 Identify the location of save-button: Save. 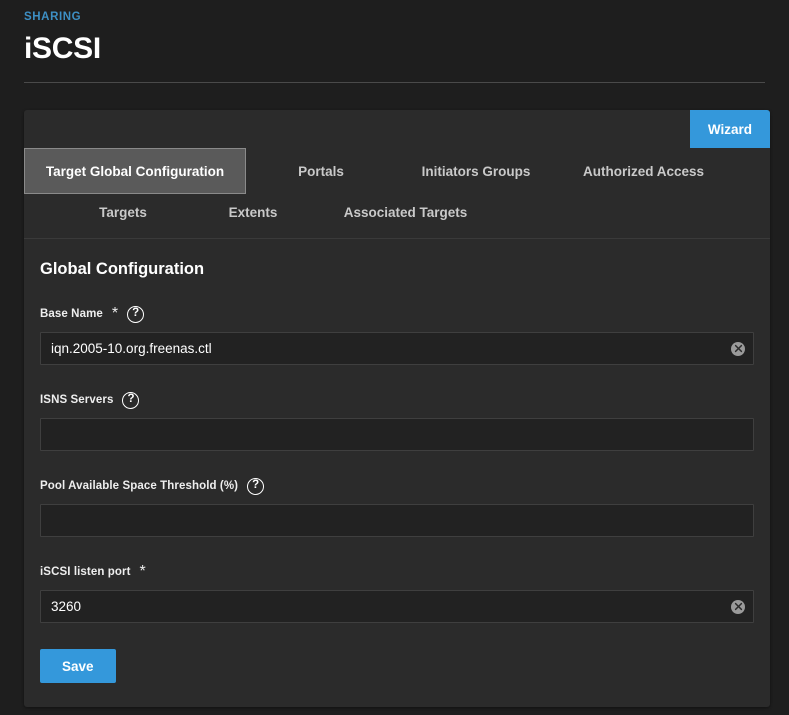
(78, 666).